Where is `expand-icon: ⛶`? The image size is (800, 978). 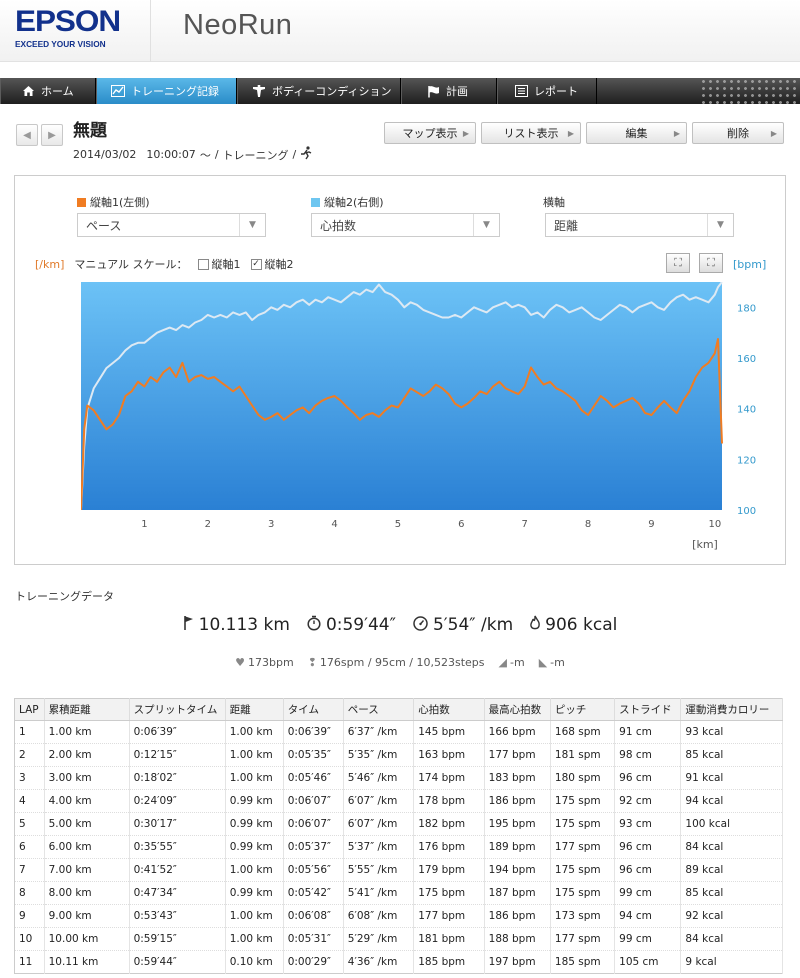
expand-icon: ⛶ is located at coordinates (711, 262).